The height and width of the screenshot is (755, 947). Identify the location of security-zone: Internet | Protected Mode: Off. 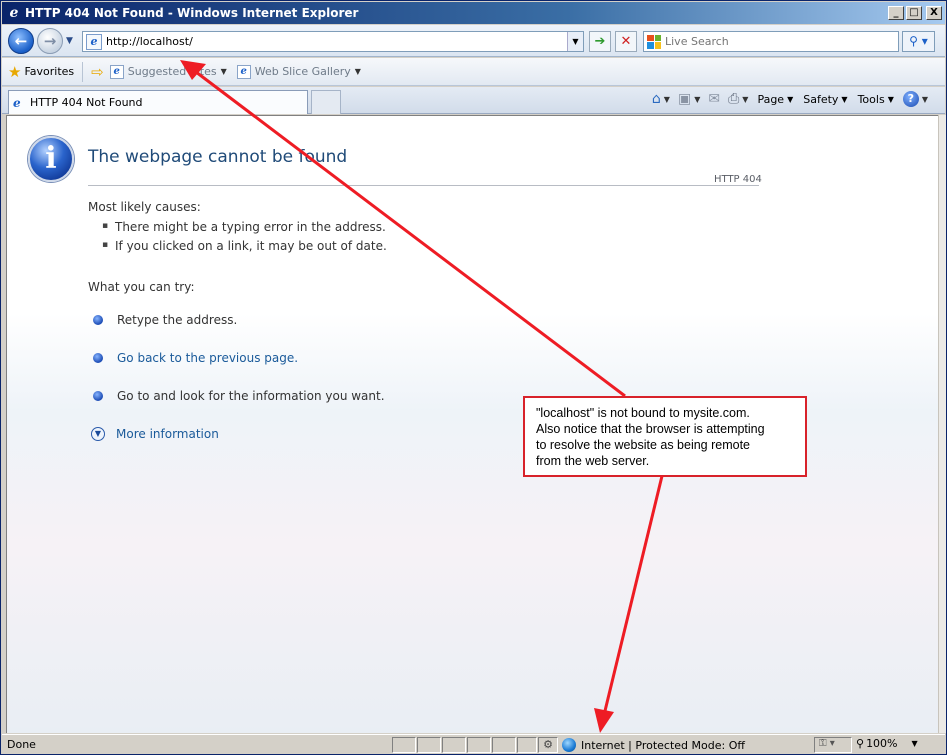
(653, 745).